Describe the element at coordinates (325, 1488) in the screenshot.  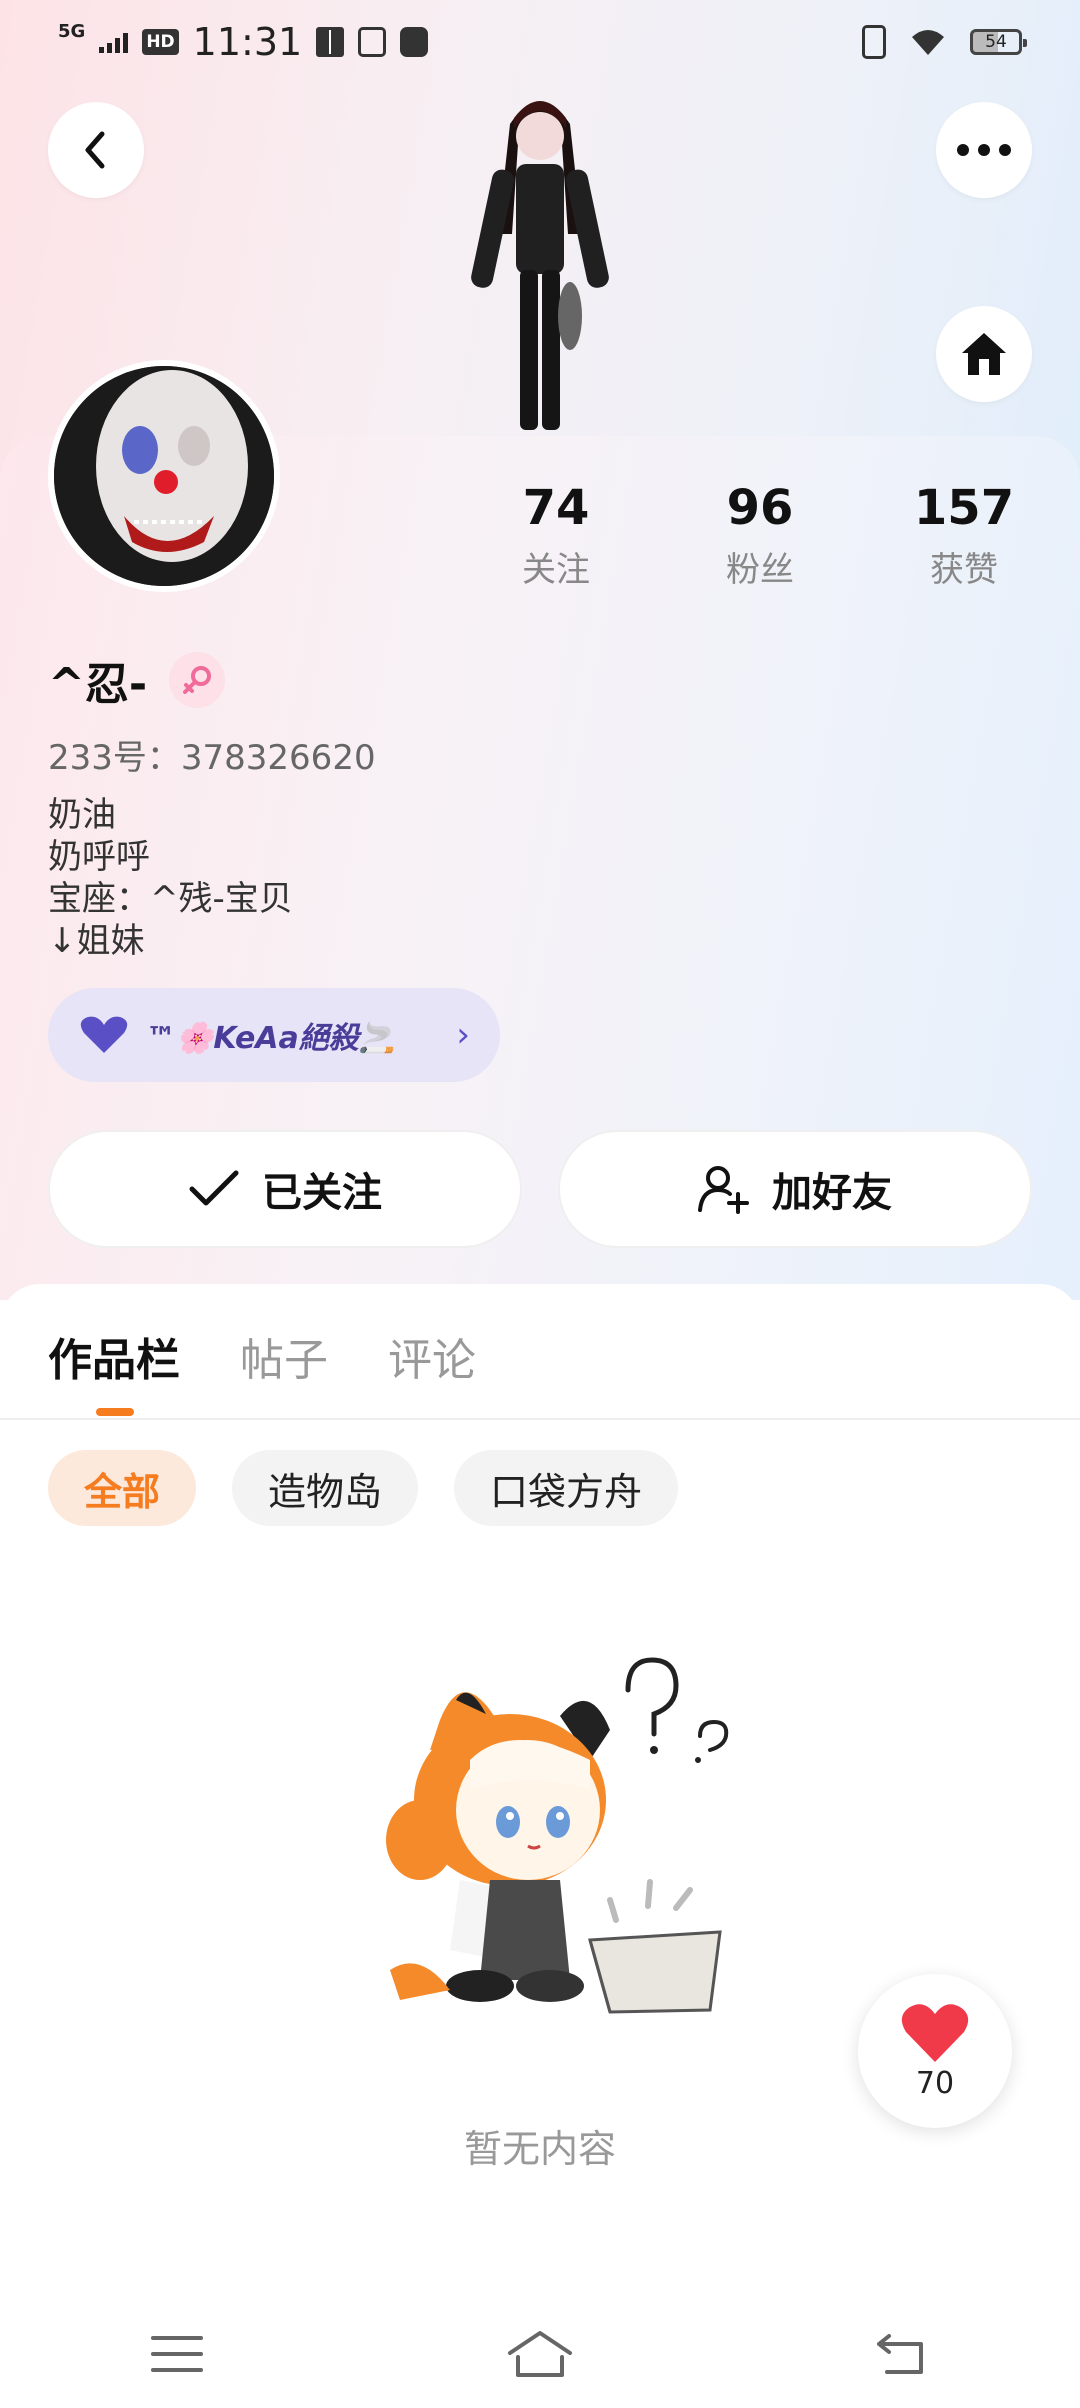
I see `filter-creation-island: 造物岛` at that location.